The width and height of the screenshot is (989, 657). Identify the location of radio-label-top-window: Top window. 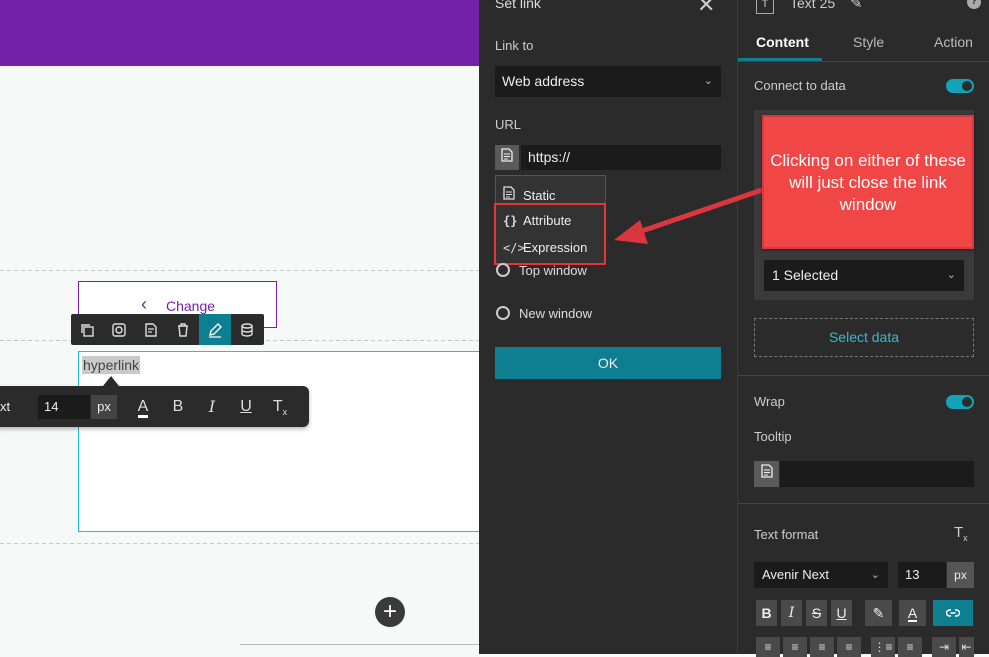
(553, 270).